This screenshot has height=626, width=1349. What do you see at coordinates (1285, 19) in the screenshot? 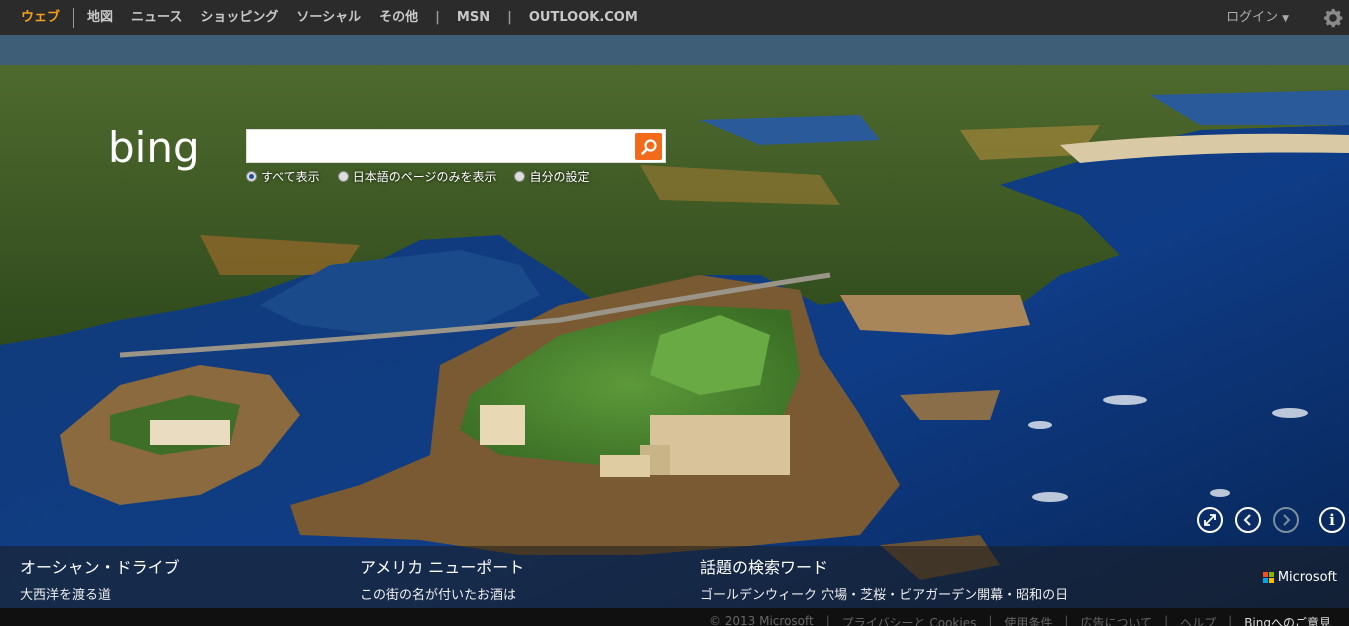
I see `chevron-down-icon: ▼` at bounding box center [1285, 19].